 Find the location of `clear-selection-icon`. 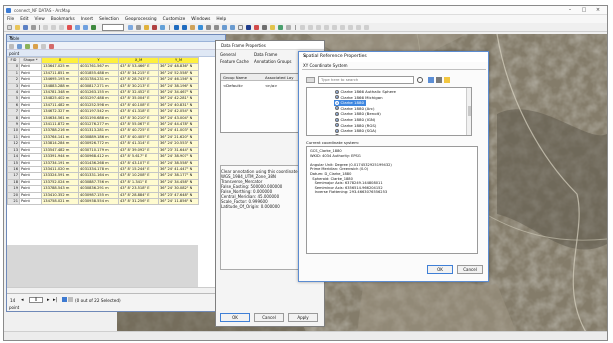

clear-selection-icon is located at coordinates (43, 46).